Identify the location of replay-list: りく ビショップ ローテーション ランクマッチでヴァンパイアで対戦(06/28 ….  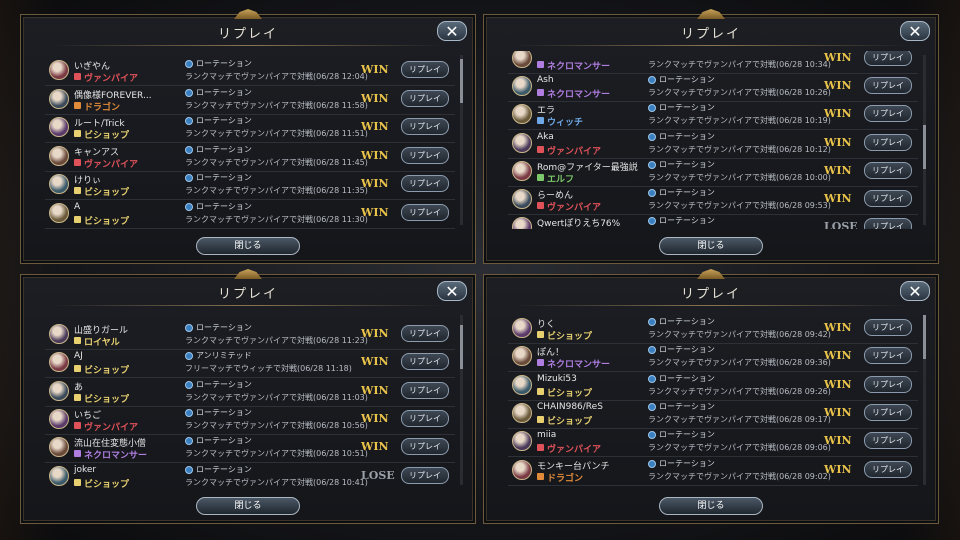
(713, 400).